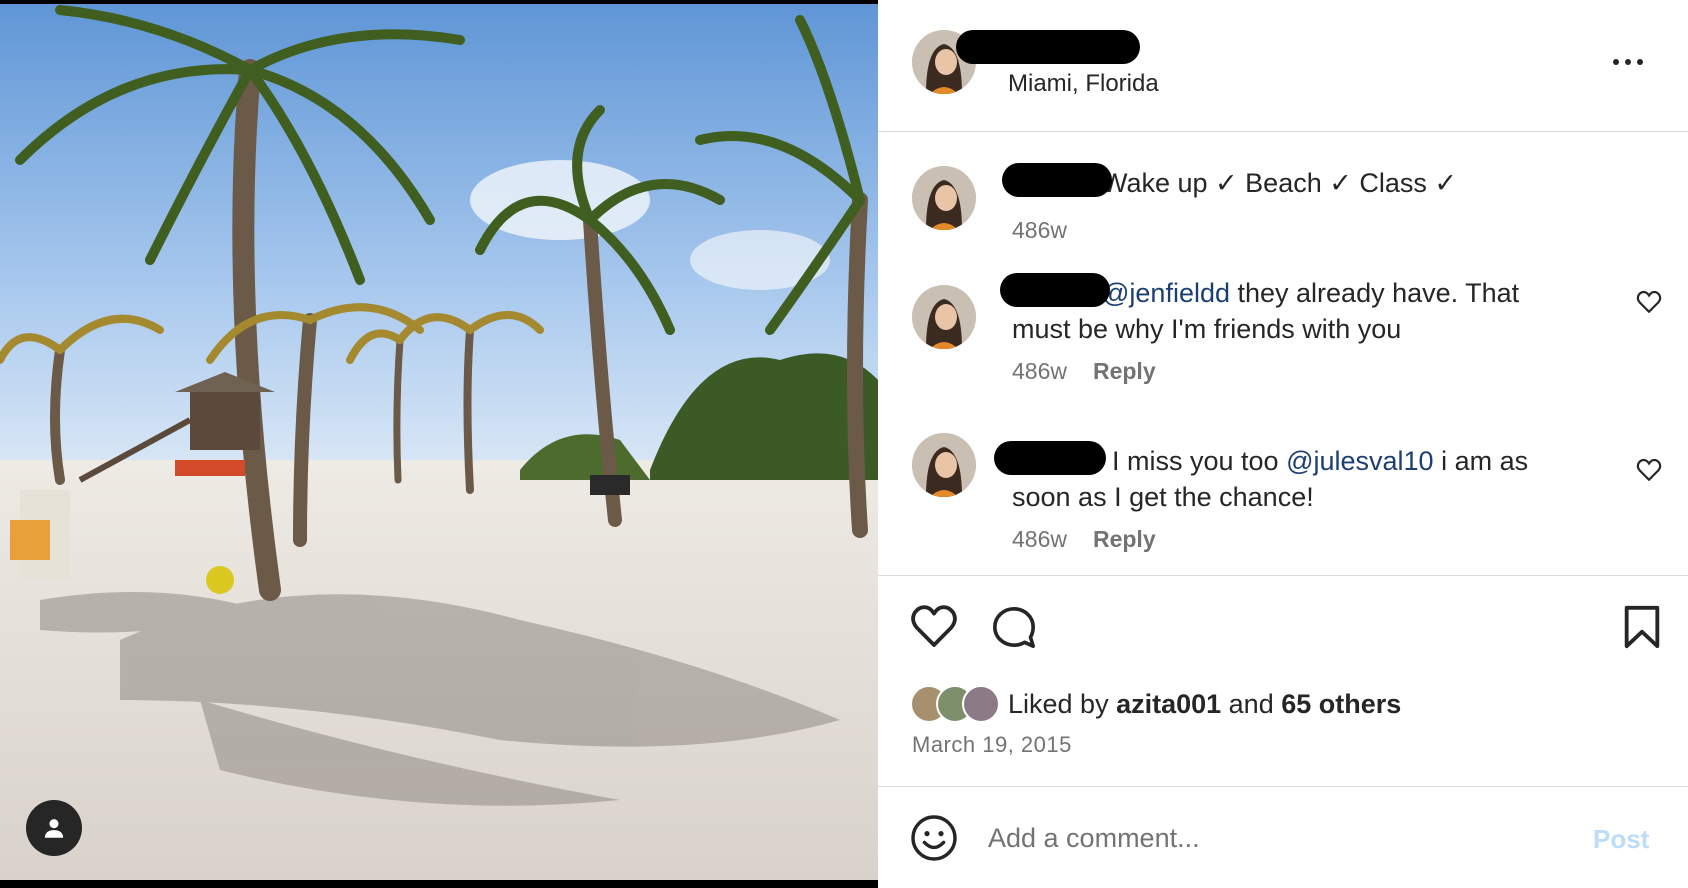 The width and height of the screenshot is (1688, 888). I want to click on add-comment-bar: Post, so click(1283, 838).